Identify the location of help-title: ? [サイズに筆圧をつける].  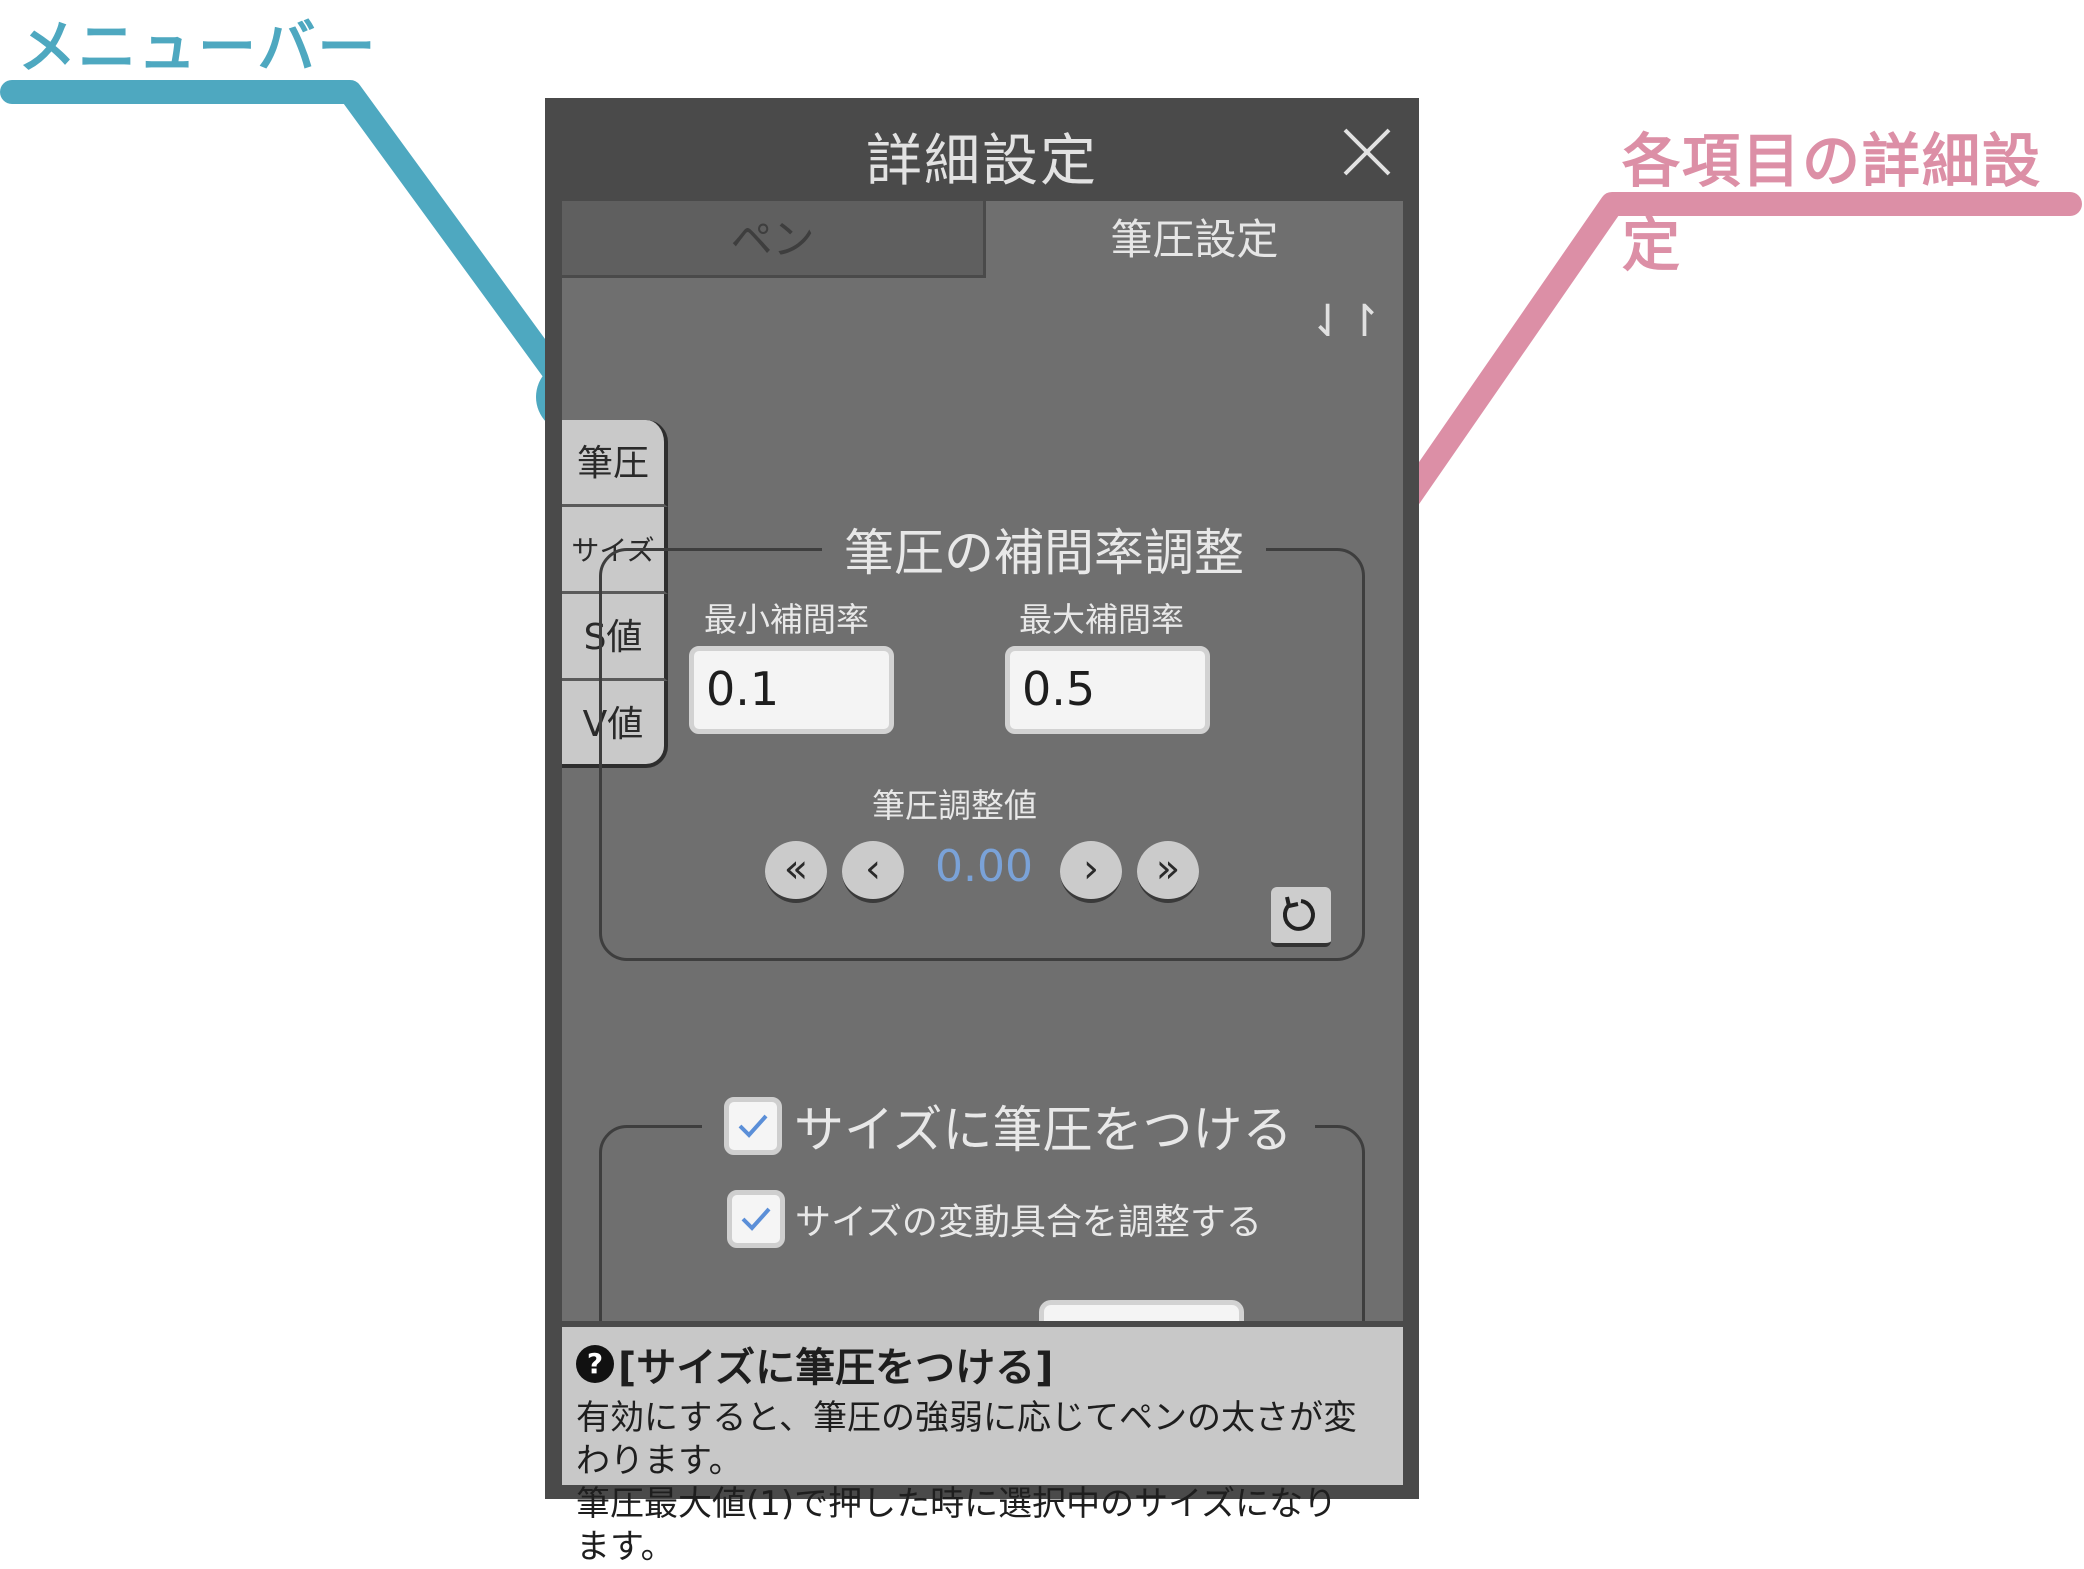
(982, 1364).